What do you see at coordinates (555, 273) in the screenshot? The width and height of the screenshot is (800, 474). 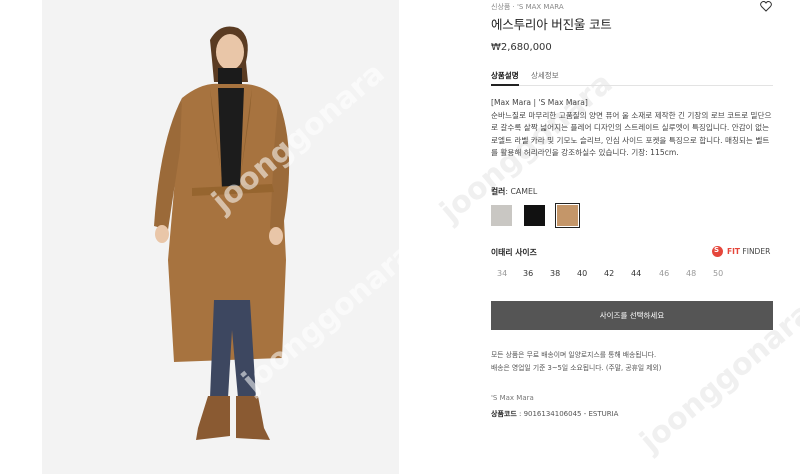 I see `size-option-38: 38` at bounding box center [555, 273].